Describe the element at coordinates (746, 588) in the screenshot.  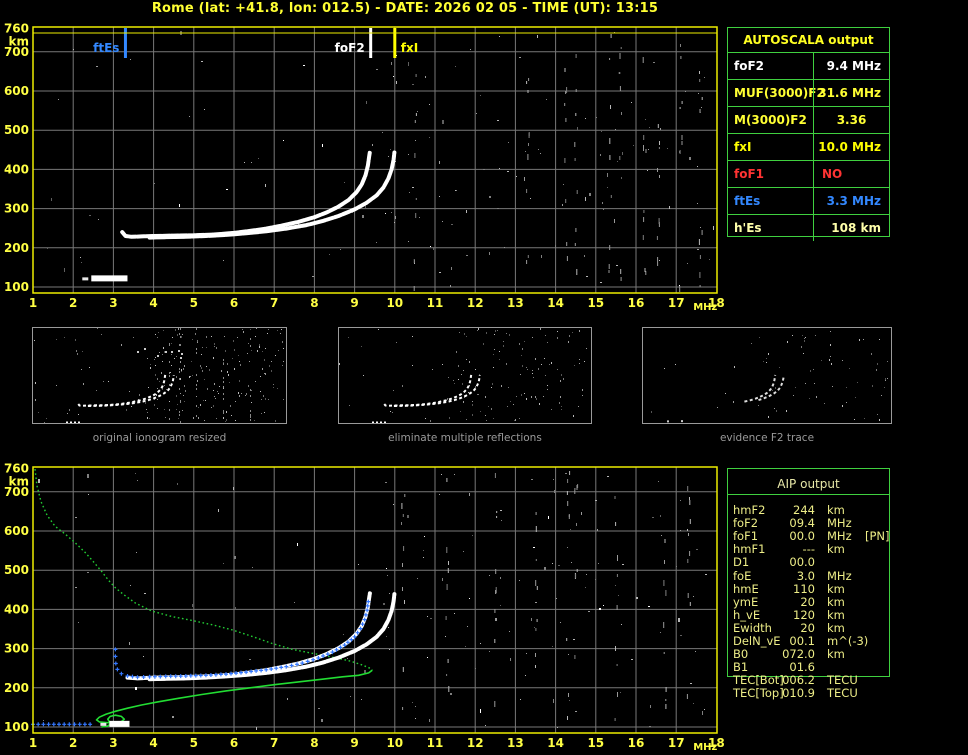
I see `aip-label: hmE` at that location.